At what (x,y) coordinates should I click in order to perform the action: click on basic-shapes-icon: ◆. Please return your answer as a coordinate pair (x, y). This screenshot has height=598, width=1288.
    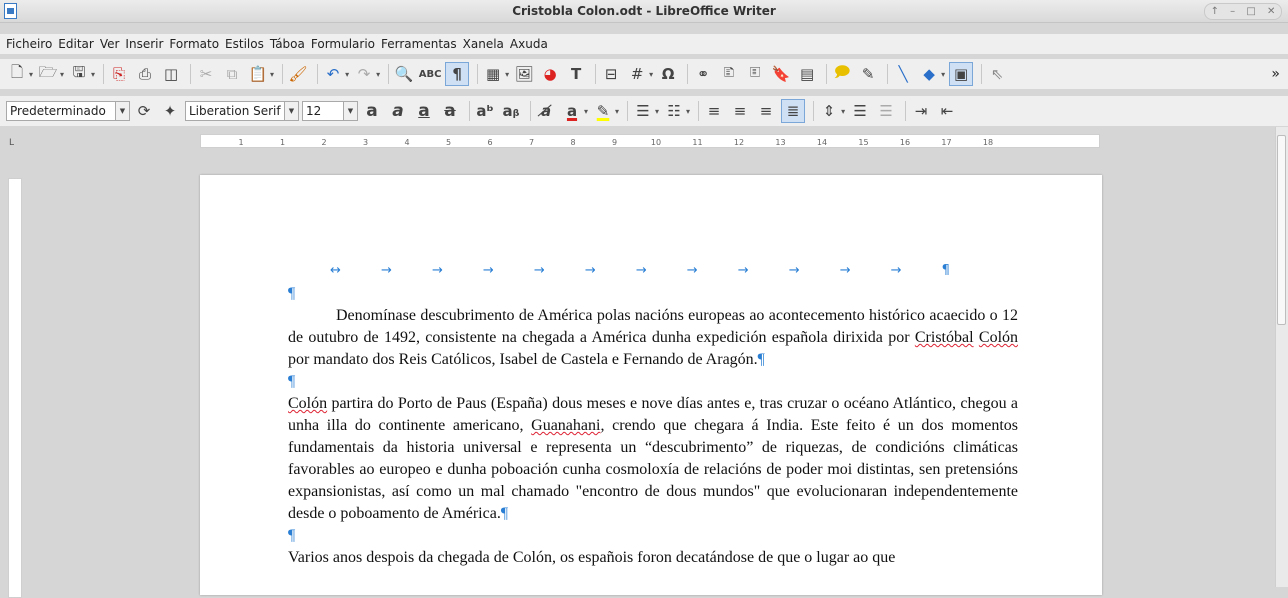
    Looking at the image, I should click on (929, 74).